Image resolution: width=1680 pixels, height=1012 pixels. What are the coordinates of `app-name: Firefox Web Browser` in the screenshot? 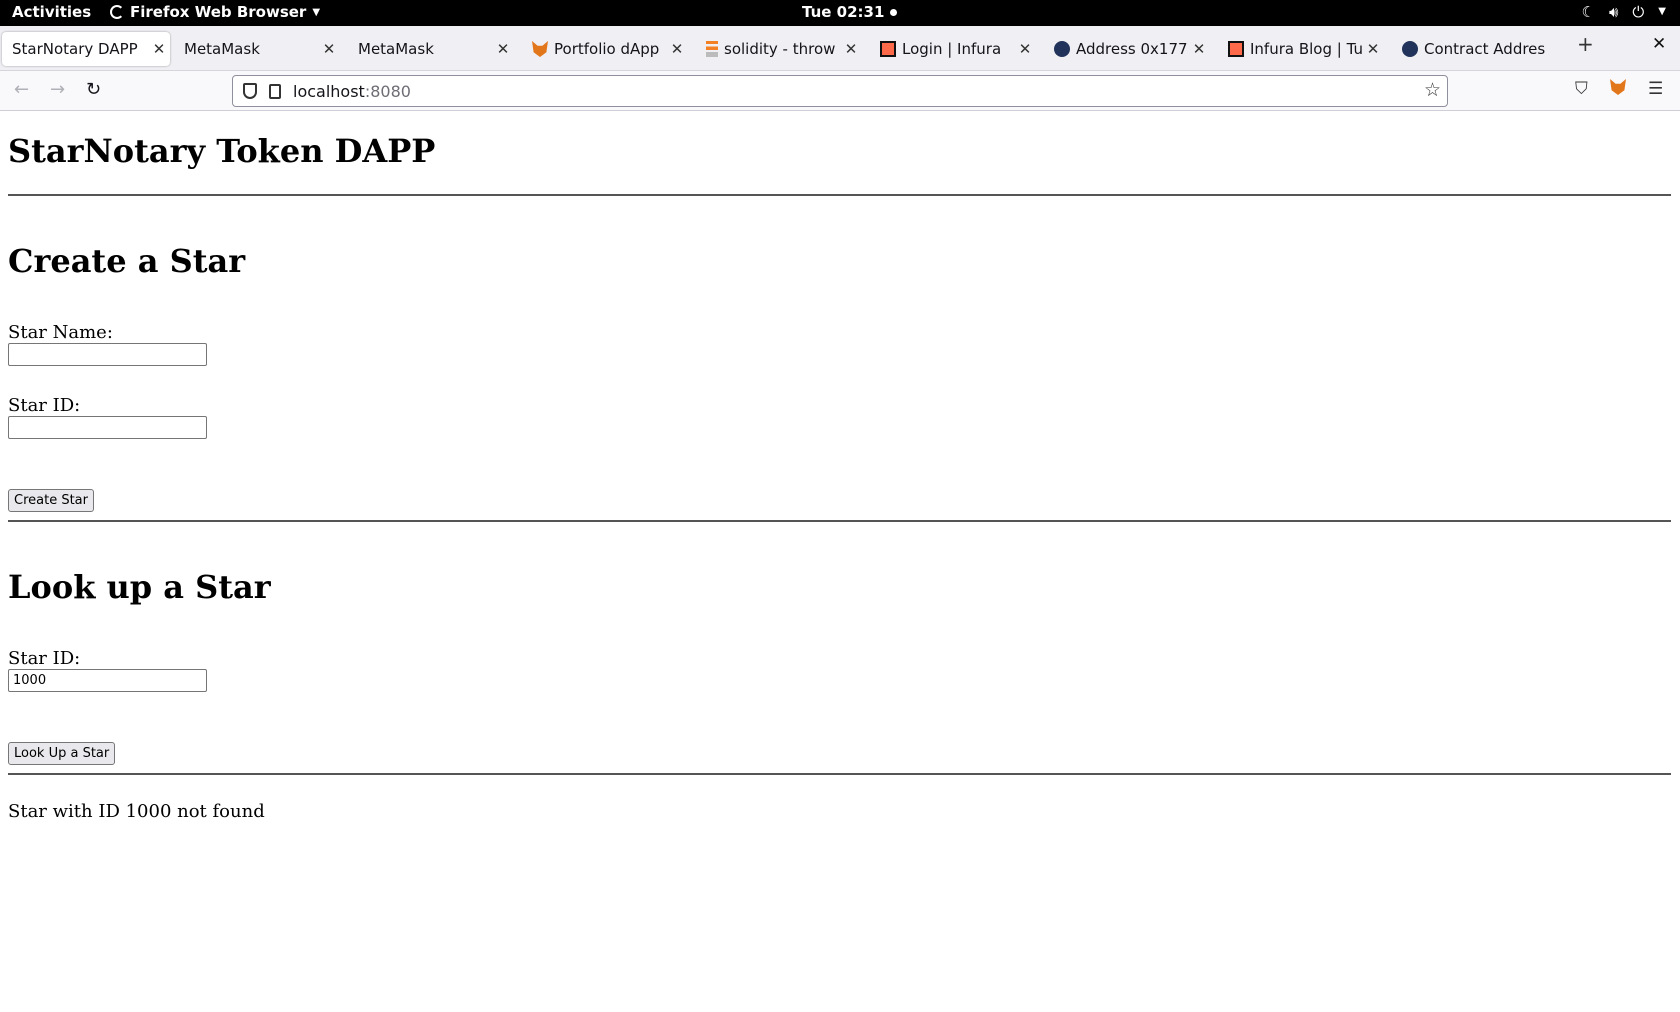 It's located at (218, 12).